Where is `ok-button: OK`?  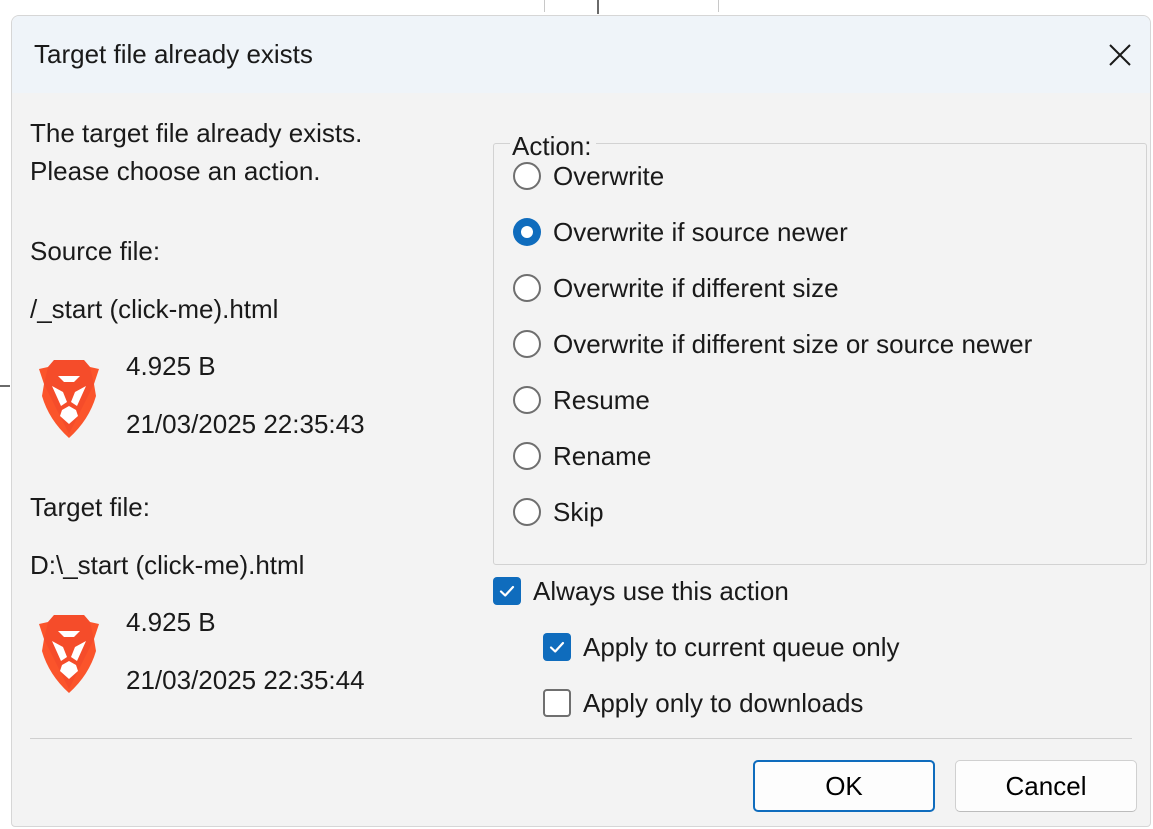 ok-button: OK is located at coordinates (844, 786).